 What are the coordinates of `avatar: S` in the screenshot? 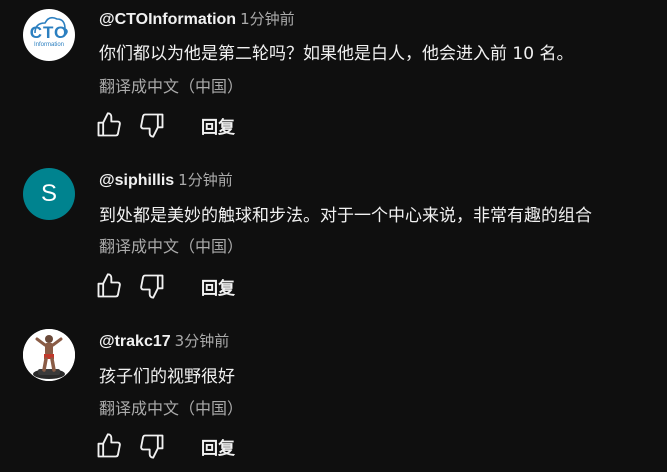 It's located at (49, 194).